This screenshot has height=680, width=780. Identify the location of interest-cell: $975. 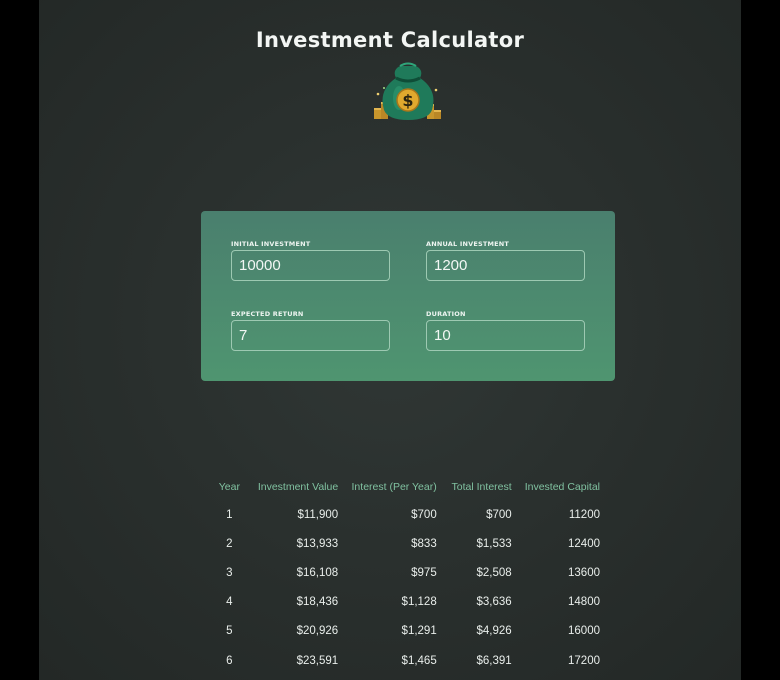
(424, 572).